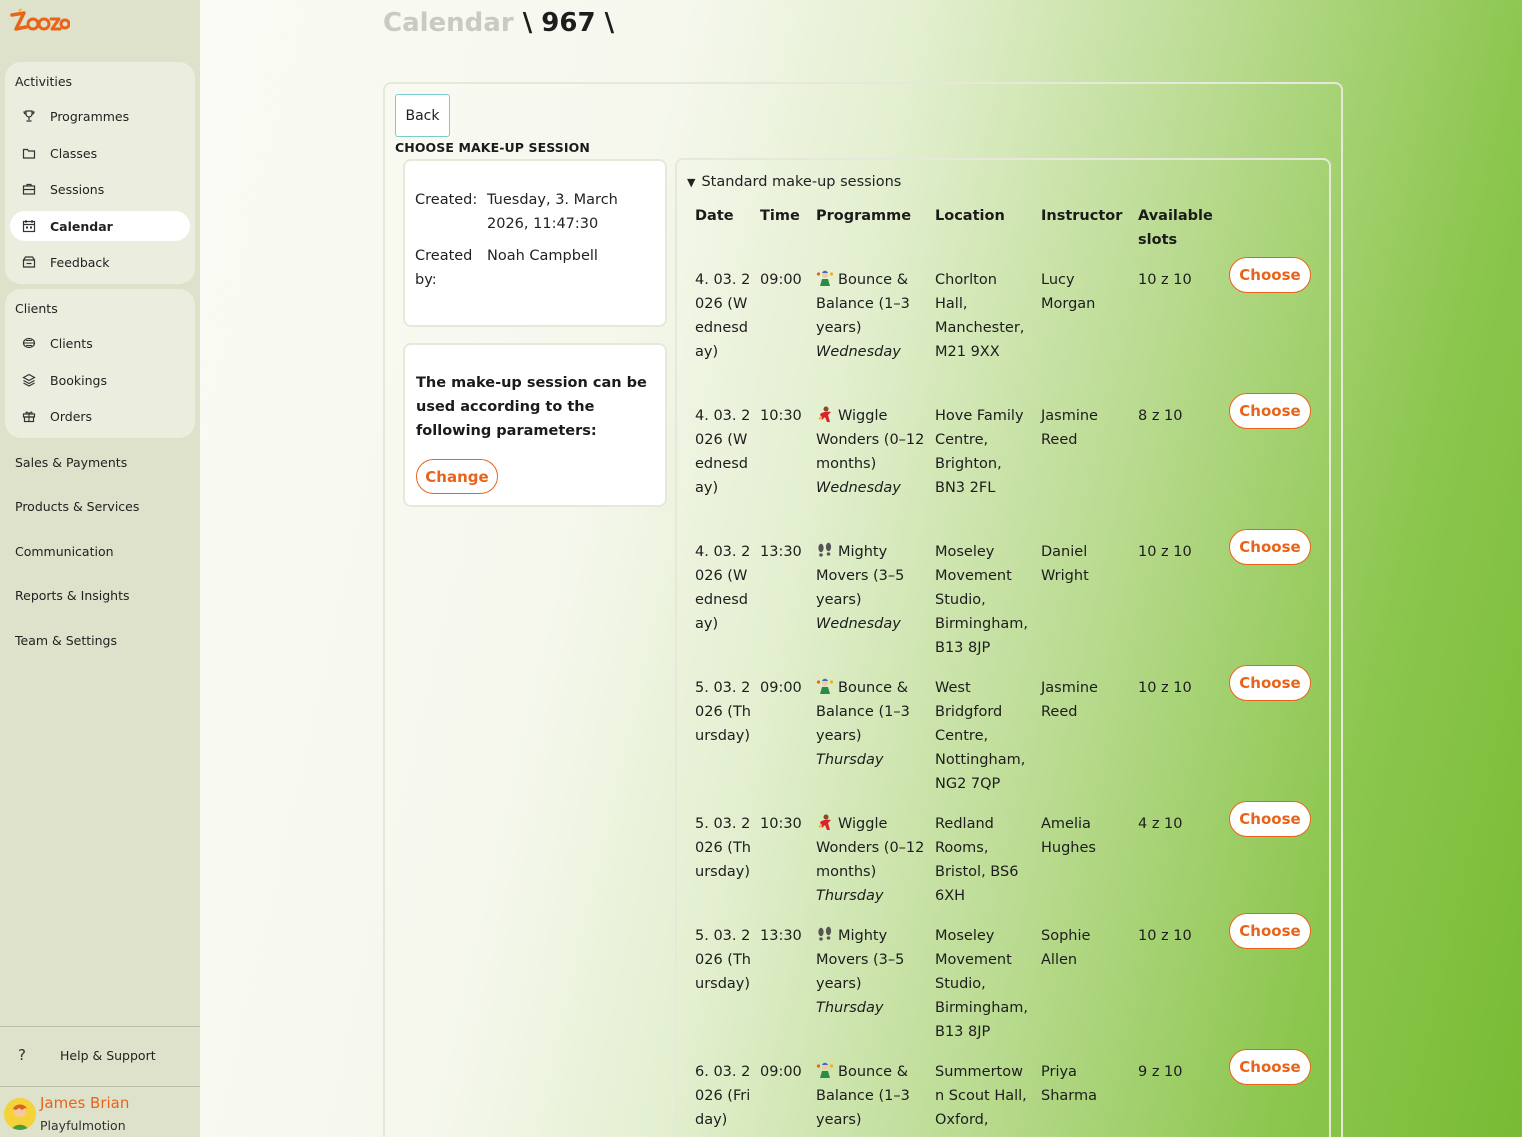 The image size is (1522, 1137). I want to click on nav-programmes-label: Programmes, so click(90, 116).